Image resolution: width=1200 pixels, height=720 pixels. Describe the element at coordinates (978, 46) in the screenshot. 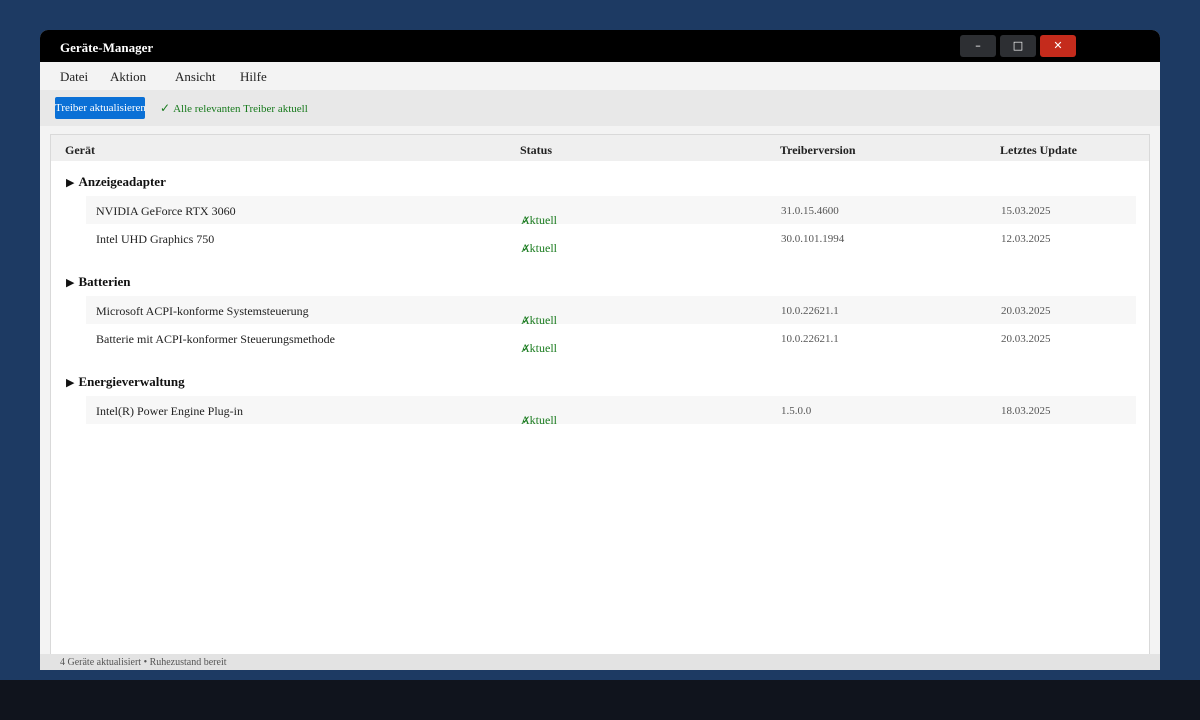

I see `minimize-button: –` at that location.